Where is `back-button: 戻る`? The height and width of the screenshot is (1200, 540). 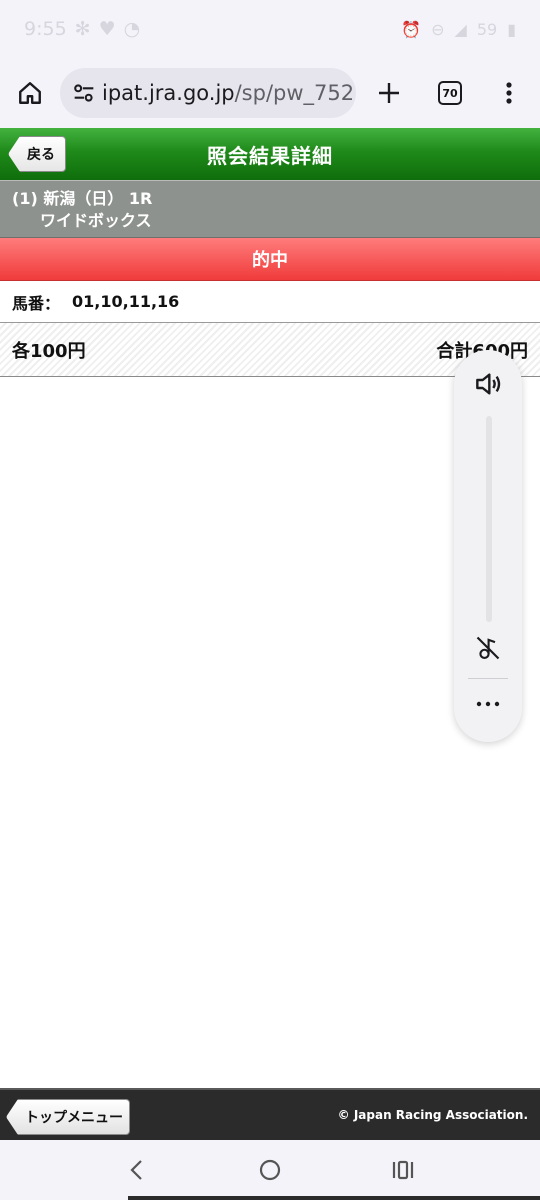 back-button: 戻る is located at coordinates (37, 154).